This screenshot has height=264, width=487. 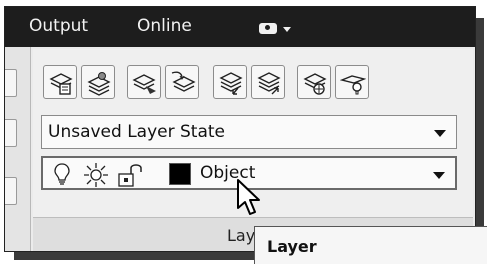 What do you see at coordinates (18, 149) in the screenshot?
I see `previous-panel-edge` at bounding box center [18, 149].